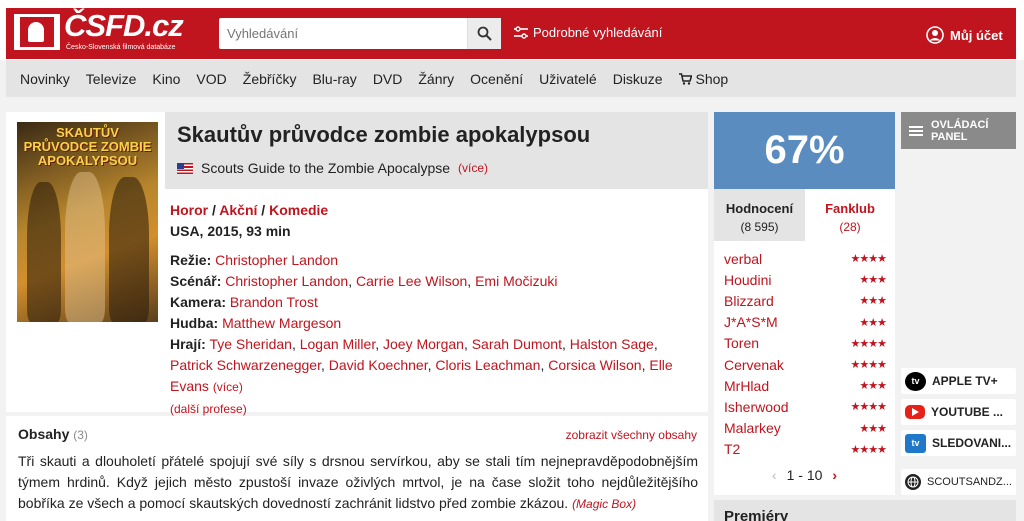 The width and height of the screenshot is (1024, 521). I want to click on rating-tabs: Hodnocení (8 595) Fanklub (28), so click(804, 215).